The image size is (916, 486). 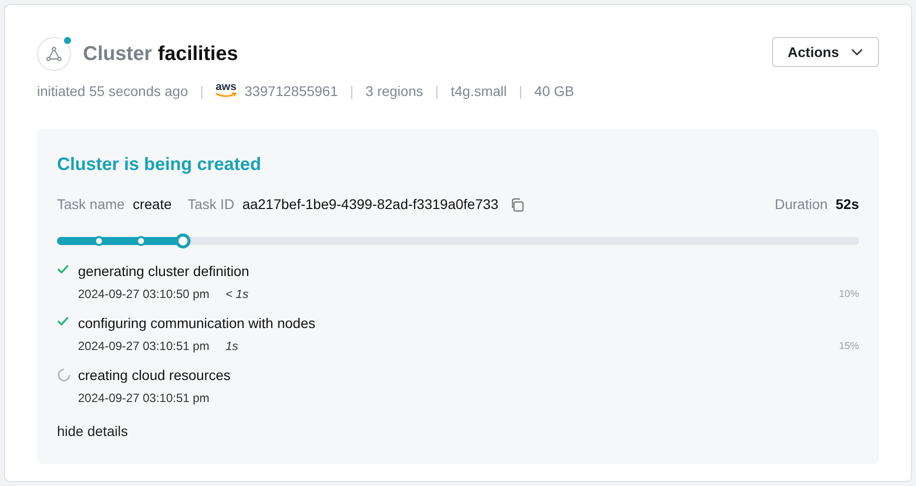 What do you see at coordinates (91, 204) in the screenshot?
I see `task-name-label: Task name` at bounding box center [91, 204].